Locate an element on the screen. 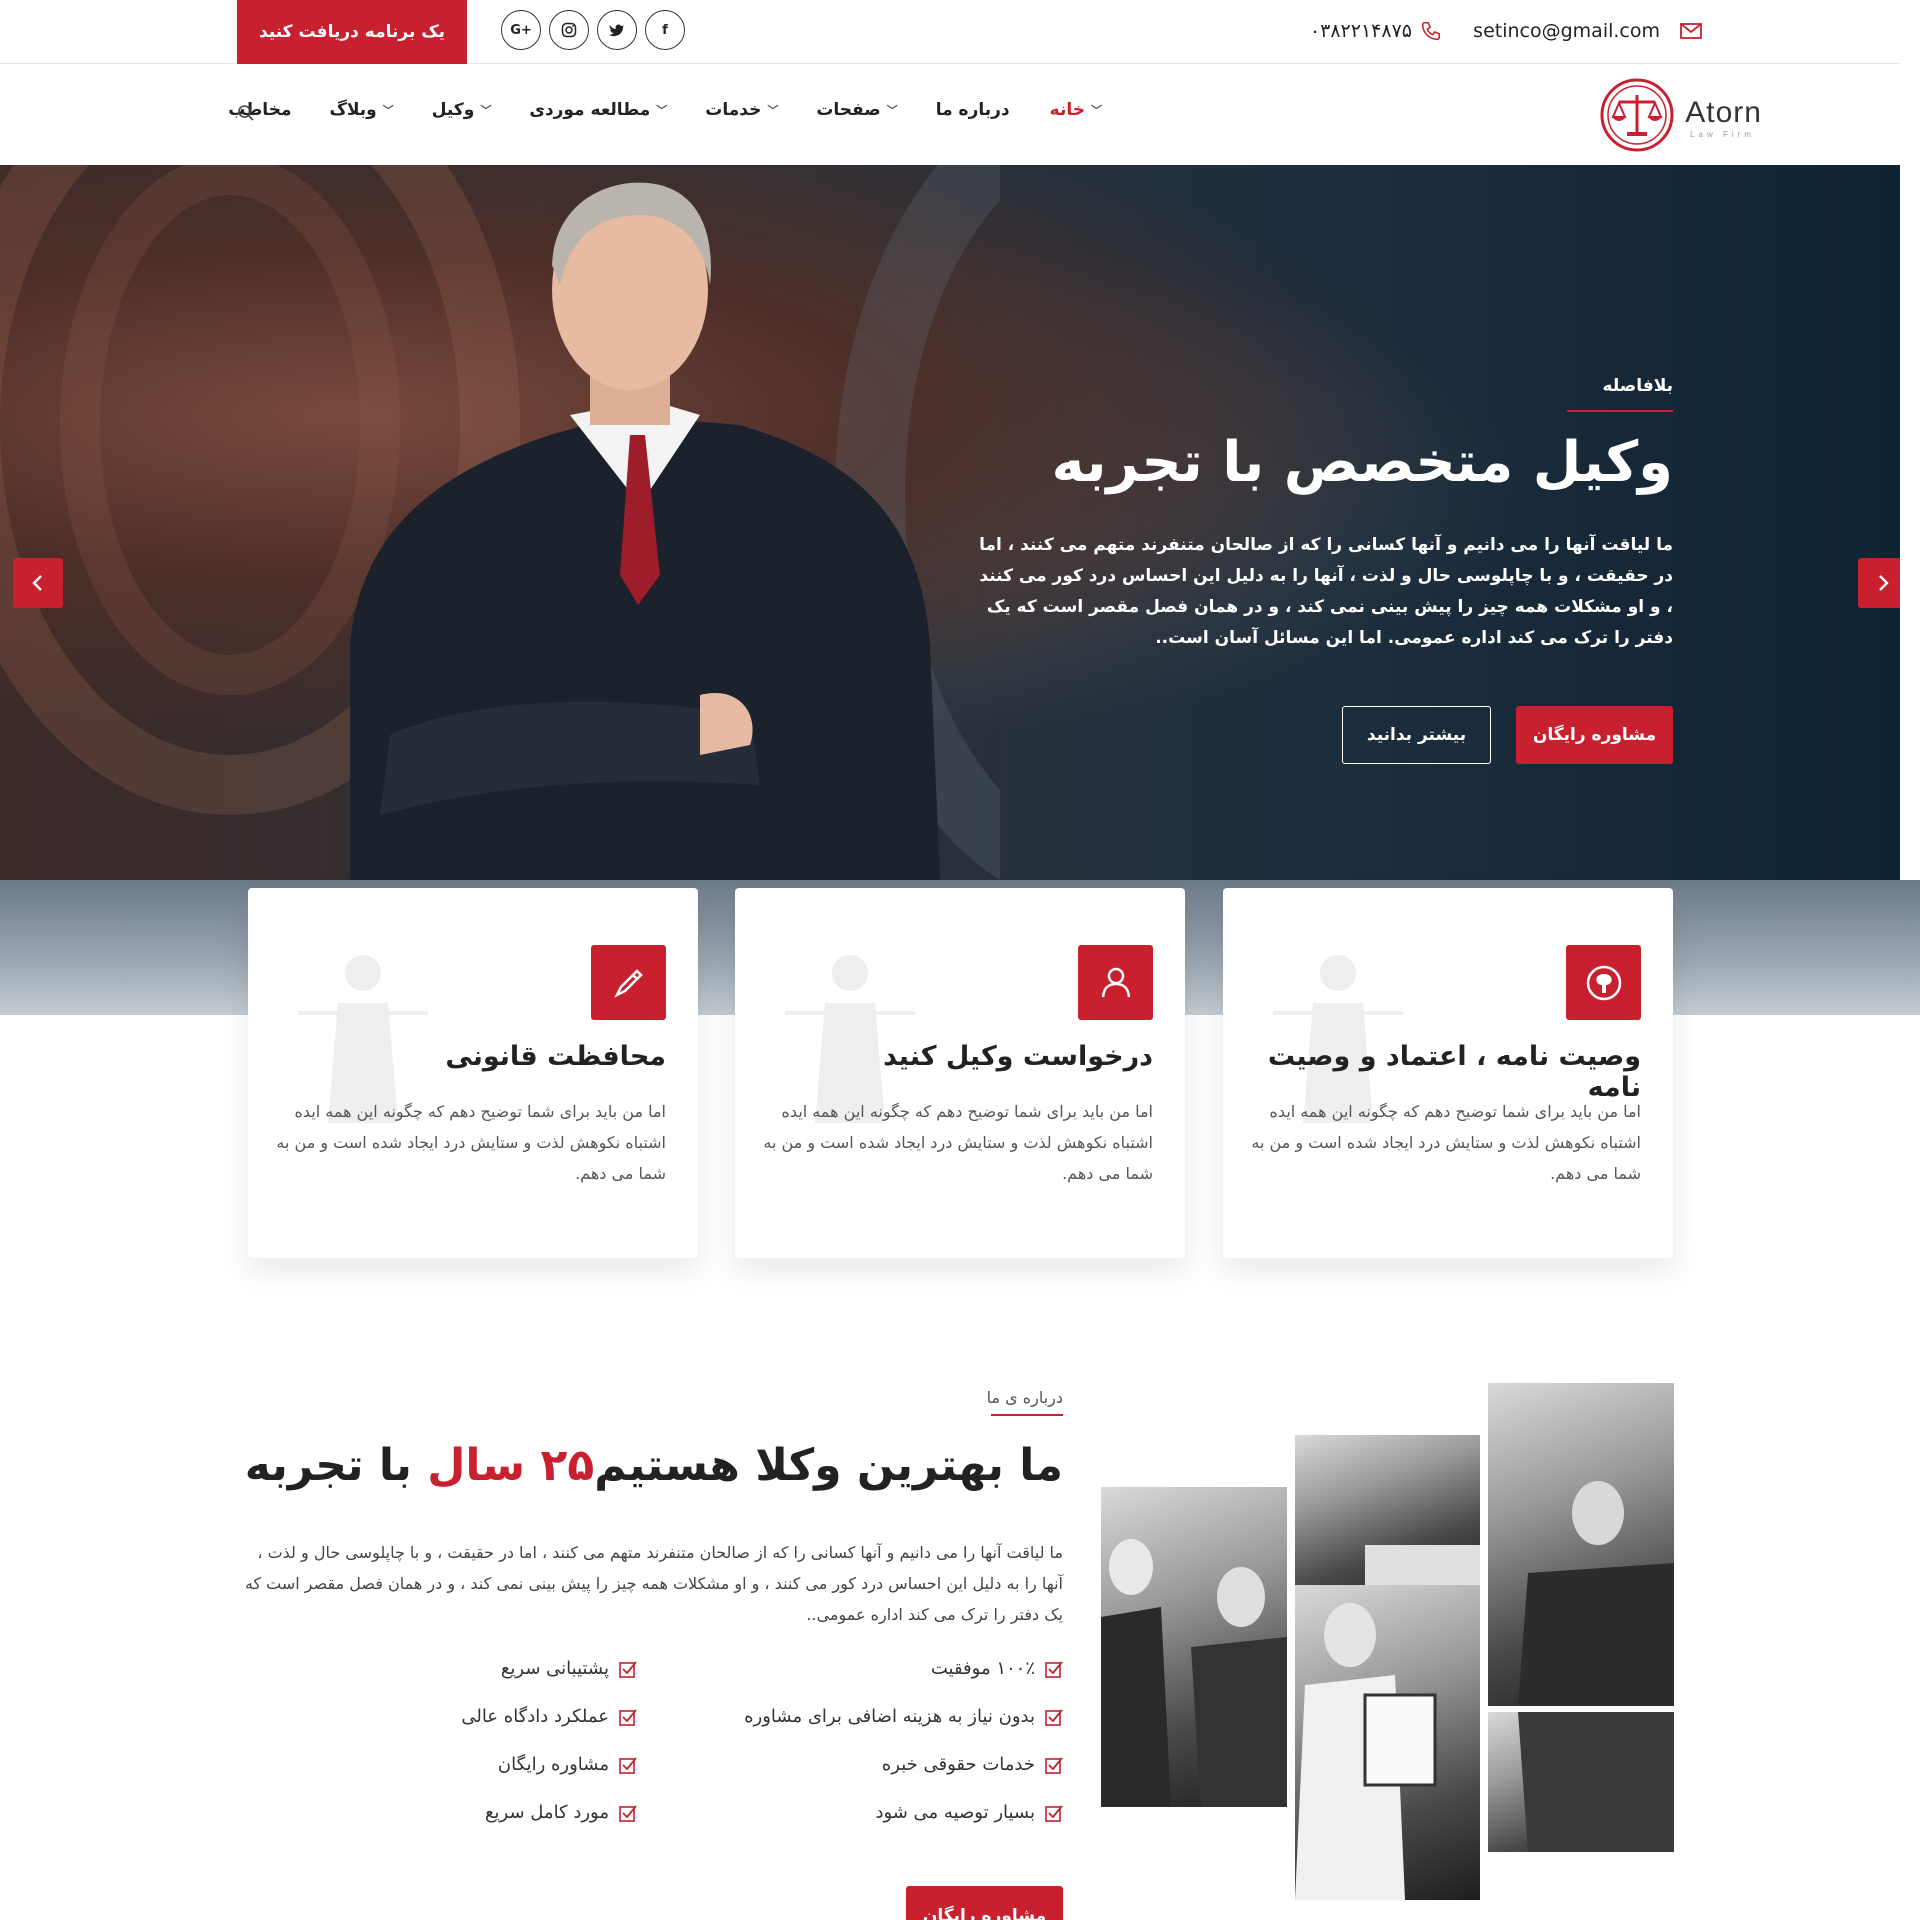 The width and height of the screenshot is (1920, 1920). service-title: محافظت قانونی is located at coordinates (555, 1056).